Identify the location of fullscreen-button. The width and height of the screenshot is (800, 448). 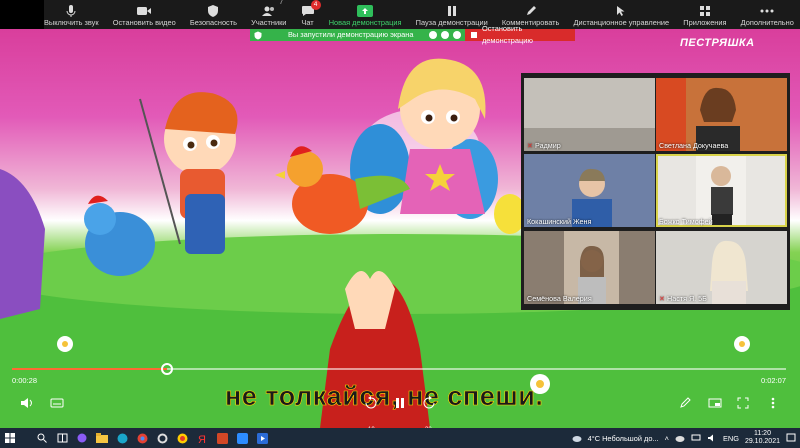
(743, 403).